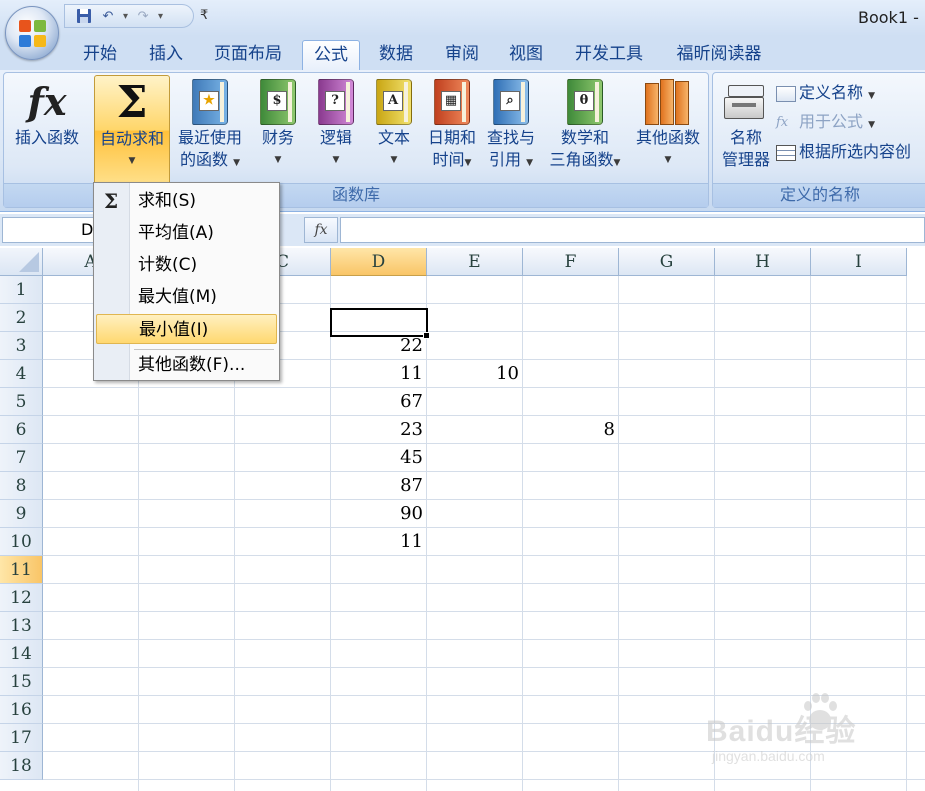 The width and height of the screenshot is (925, 791). Describe the element at coordinates (21, 374) in the screenshot. I see `row-header-4: 4` at that location.